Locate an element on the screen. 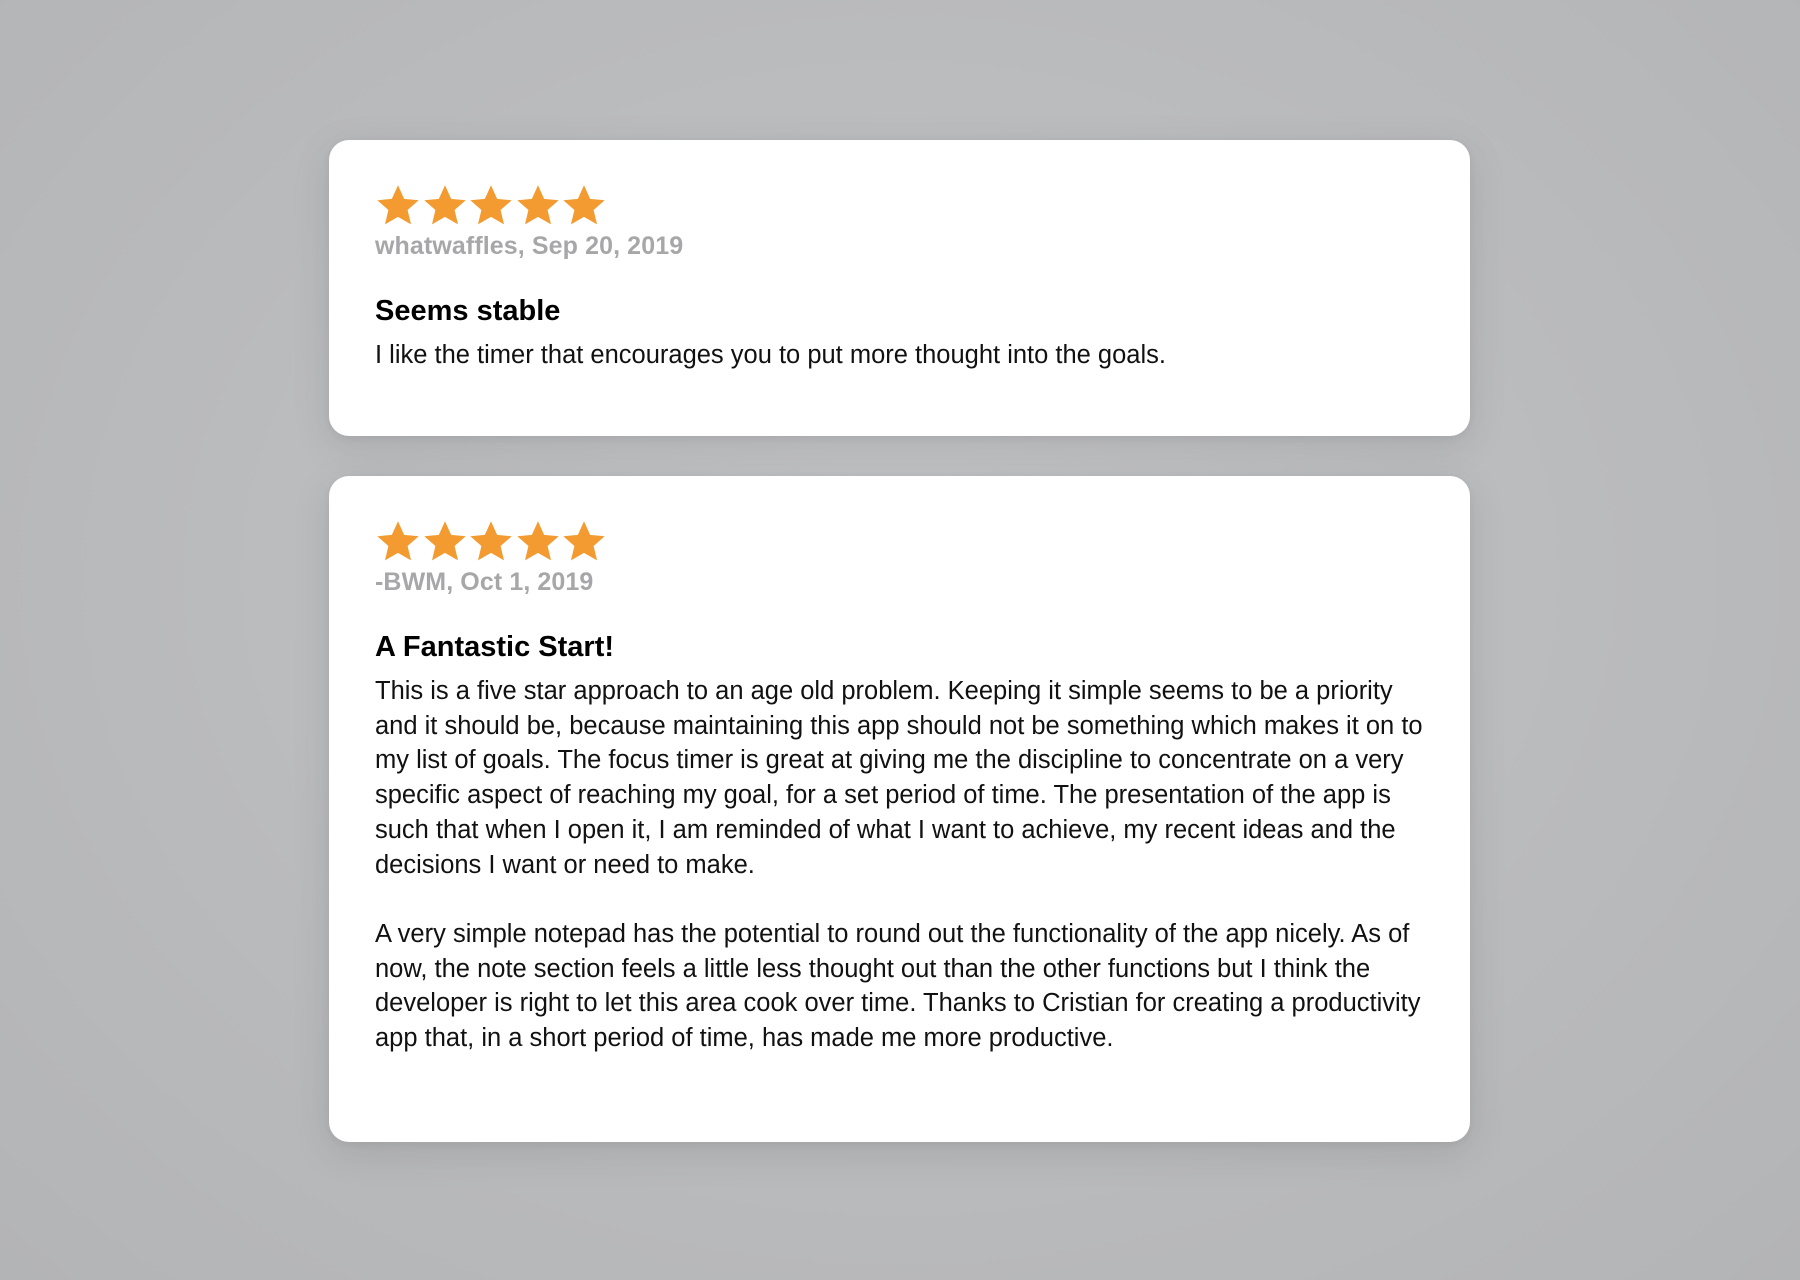 Image resolution: width=1800 pixels, height=1280 pixels. review-title: A Fantastic Start! is located at coordinates (495, 647).